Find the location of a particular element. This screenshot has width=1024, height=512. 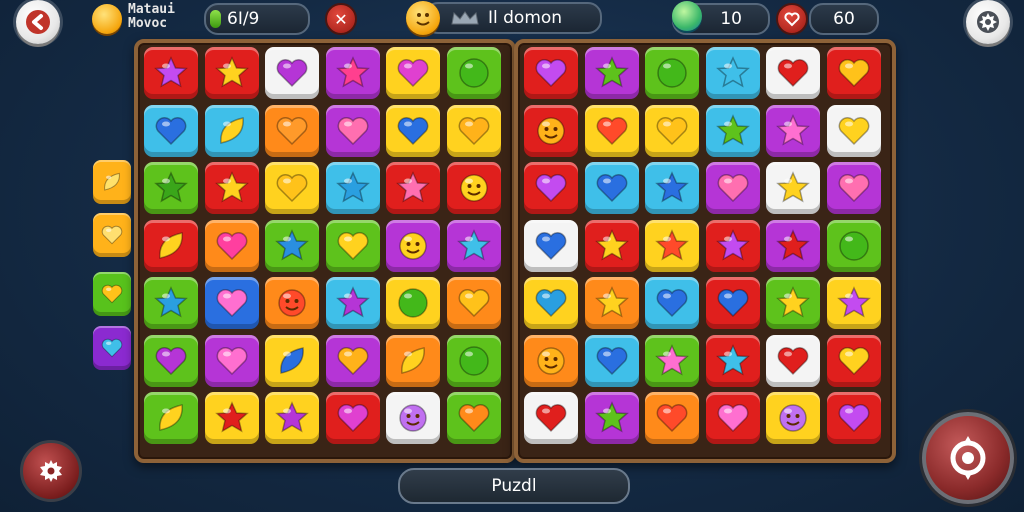

puzzle-label-bar: Puzdl is located at coordinates (514, 486).